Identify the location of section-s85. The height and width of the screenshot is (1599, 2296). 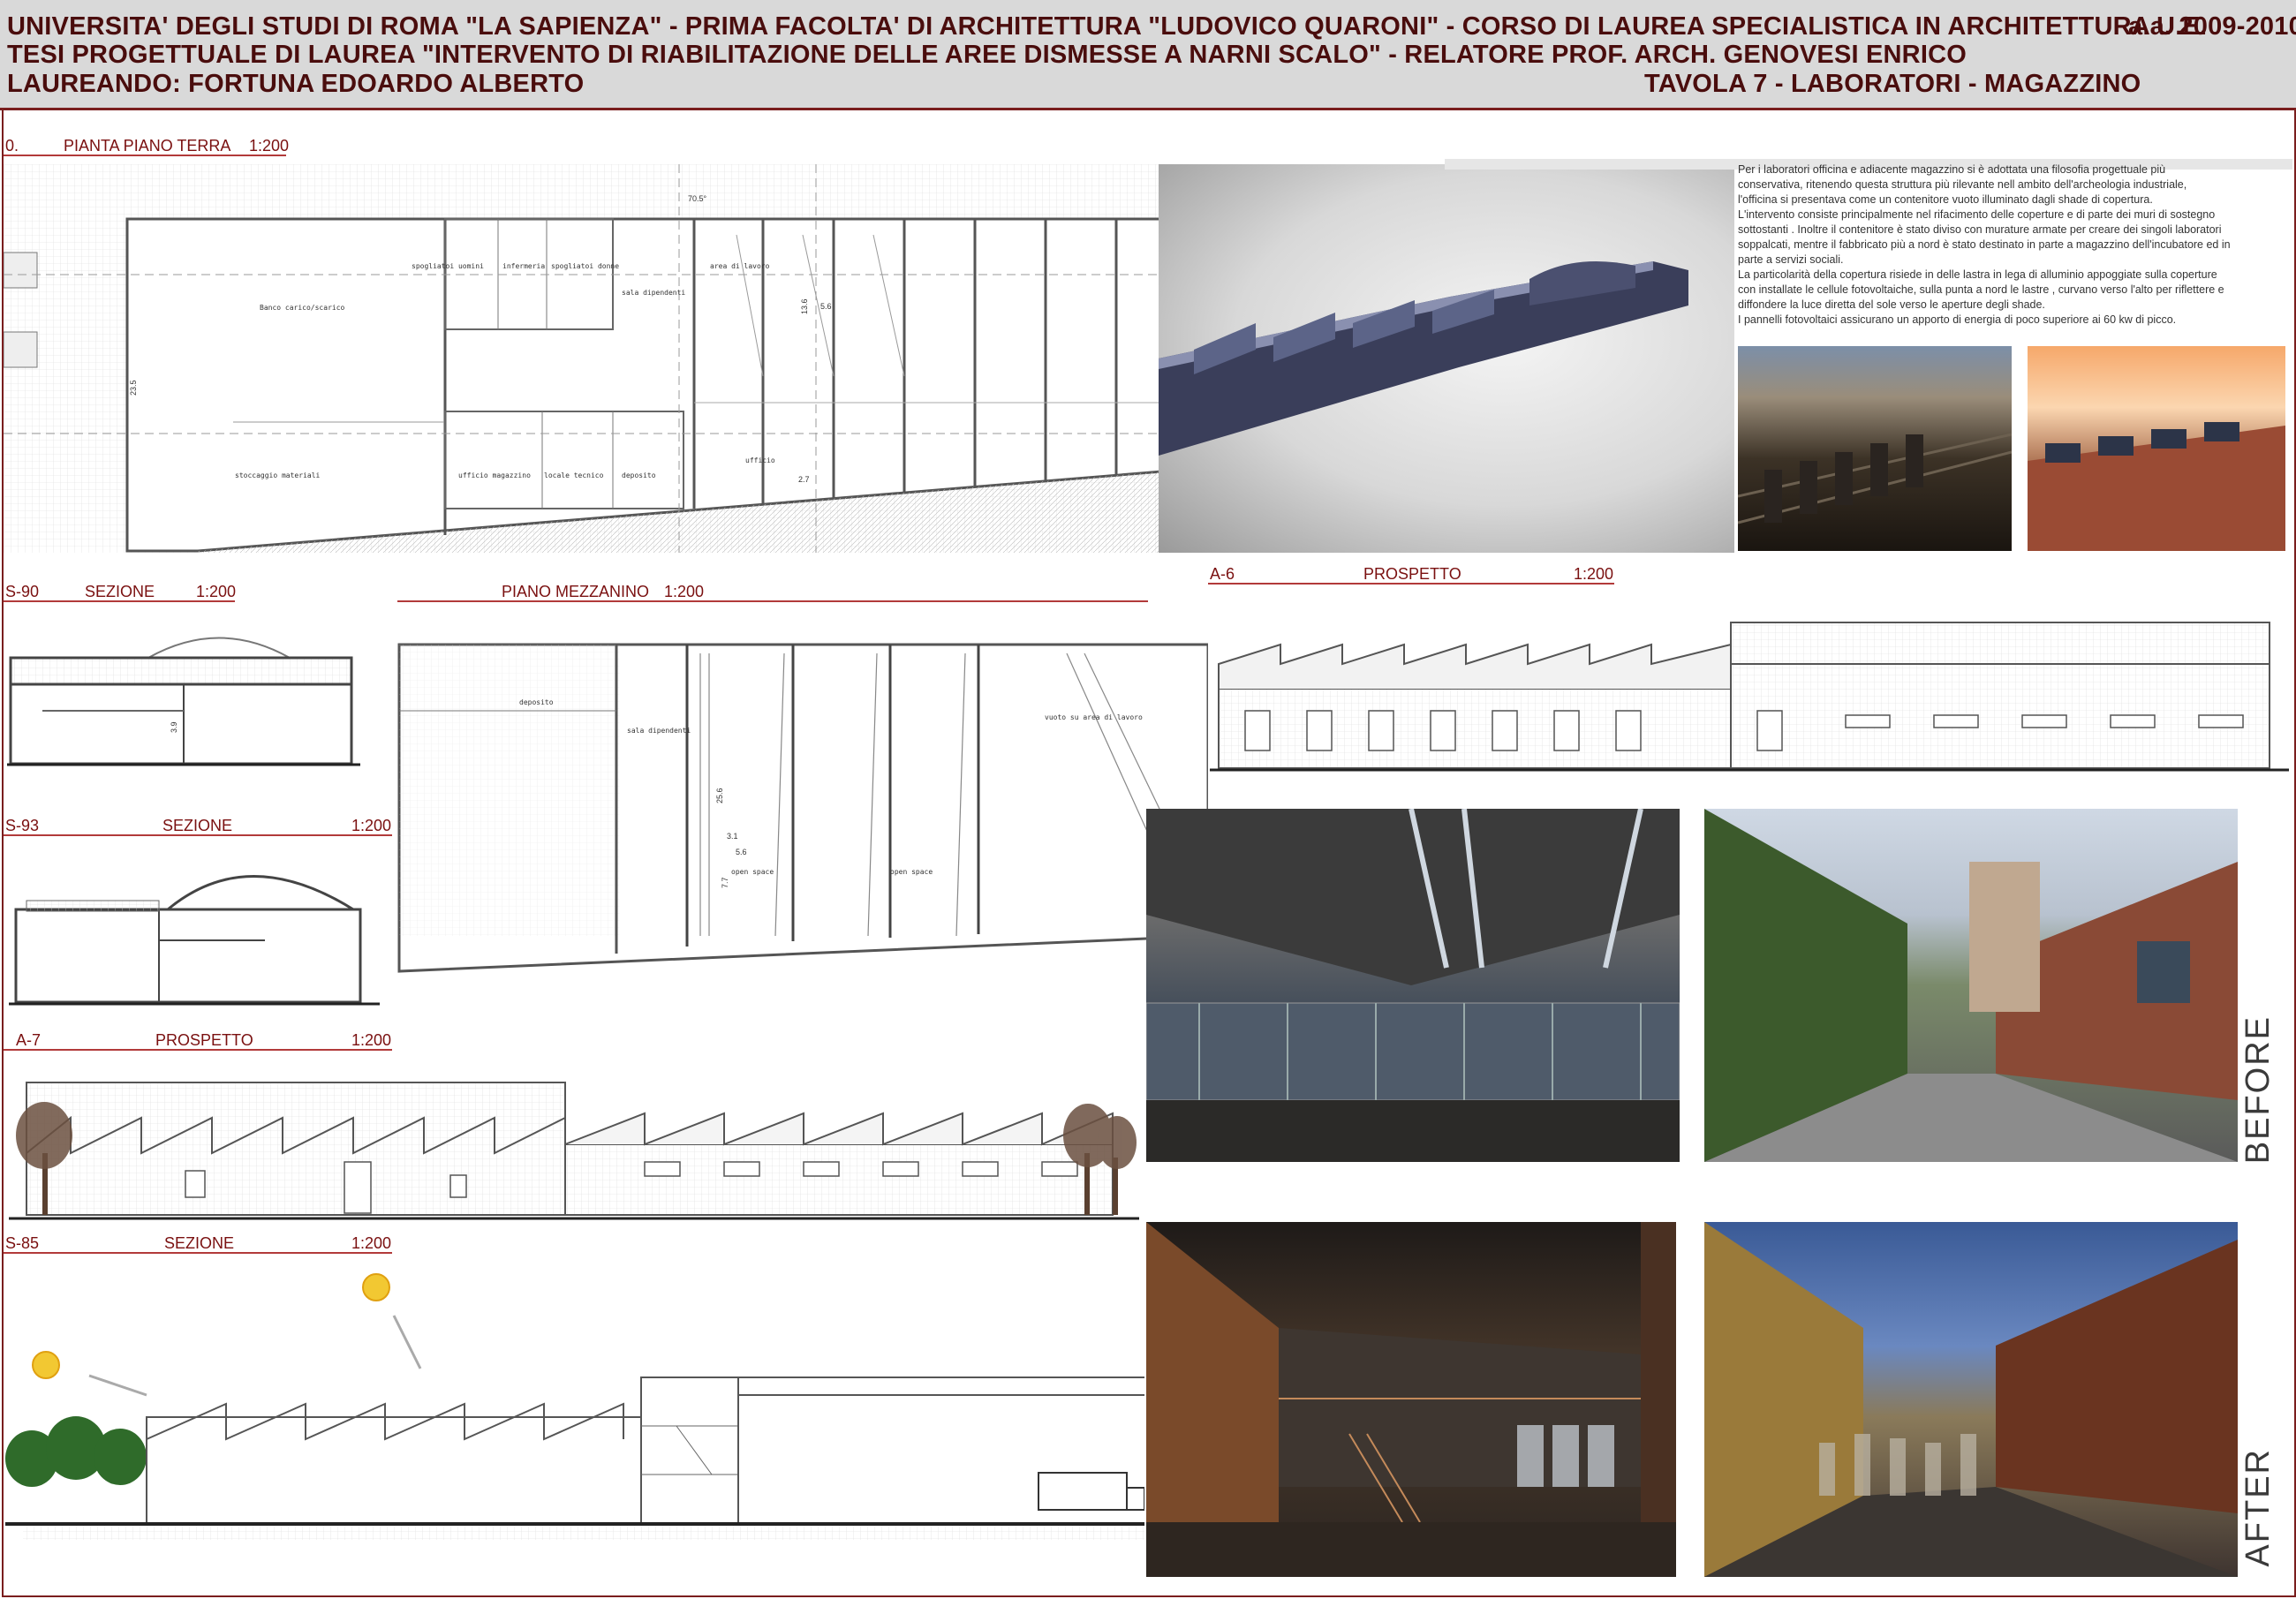
(574, 1406).